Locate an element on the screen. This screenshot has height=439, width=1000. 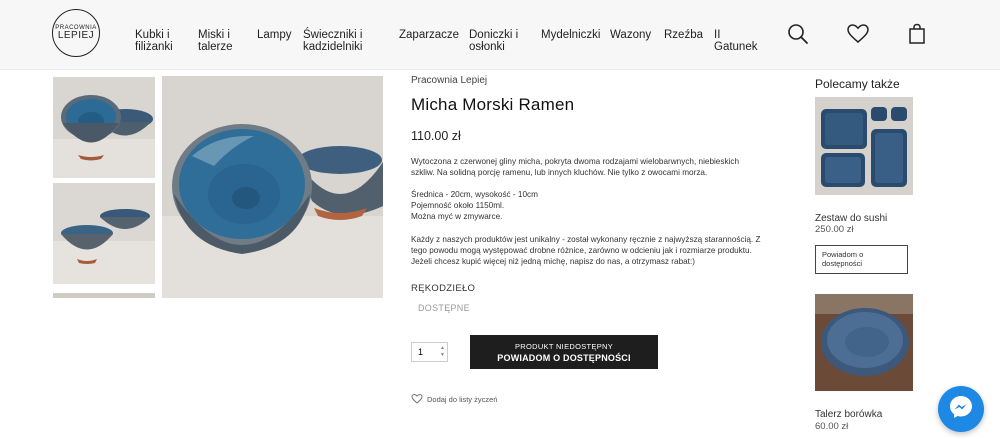
product-main-image is located at coordinates (272, 187).